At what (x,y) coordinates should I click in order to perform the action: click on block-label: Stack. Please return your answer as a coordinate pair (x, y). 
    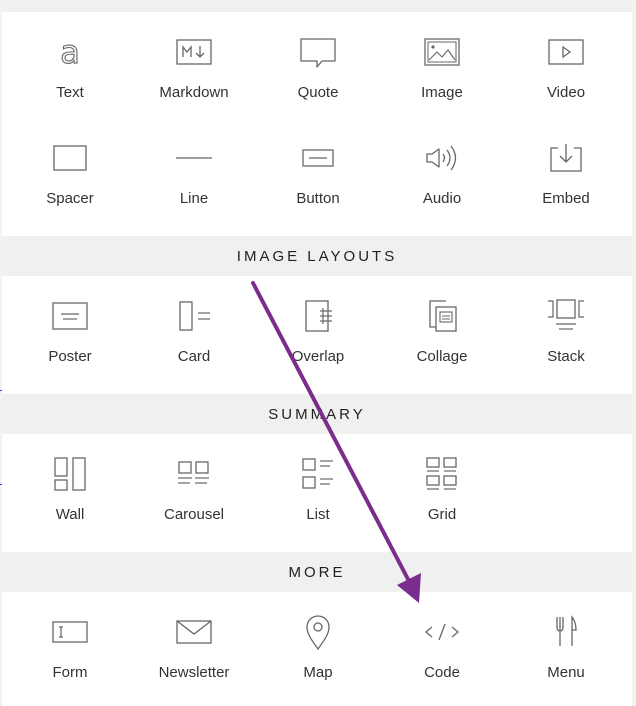
    Looking at the image, I should click on (566, 356).